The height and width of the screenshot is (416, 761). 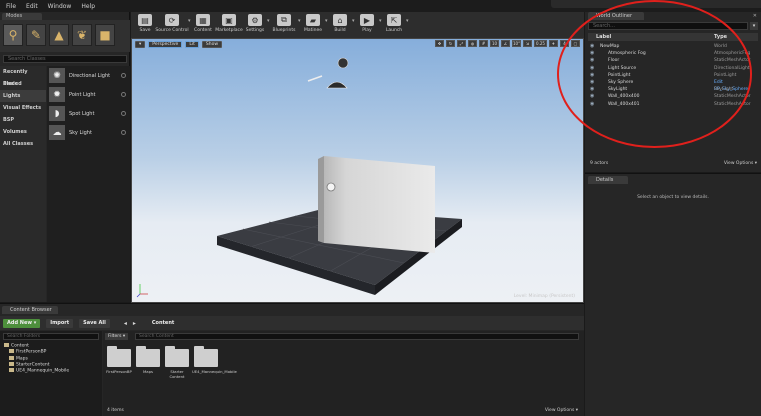 What do you see at coordinates (145, 25) in the screenshot?
I see `save-button: ▤ Save` at bounding box center [145, 25].